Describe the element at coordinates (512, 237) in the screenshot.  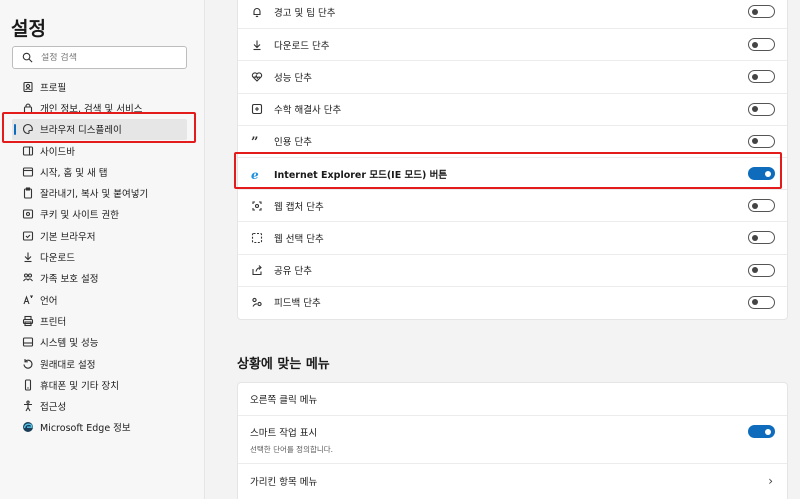
I see `toolbar-button-row-7: 웹 선택 단추` at that location.